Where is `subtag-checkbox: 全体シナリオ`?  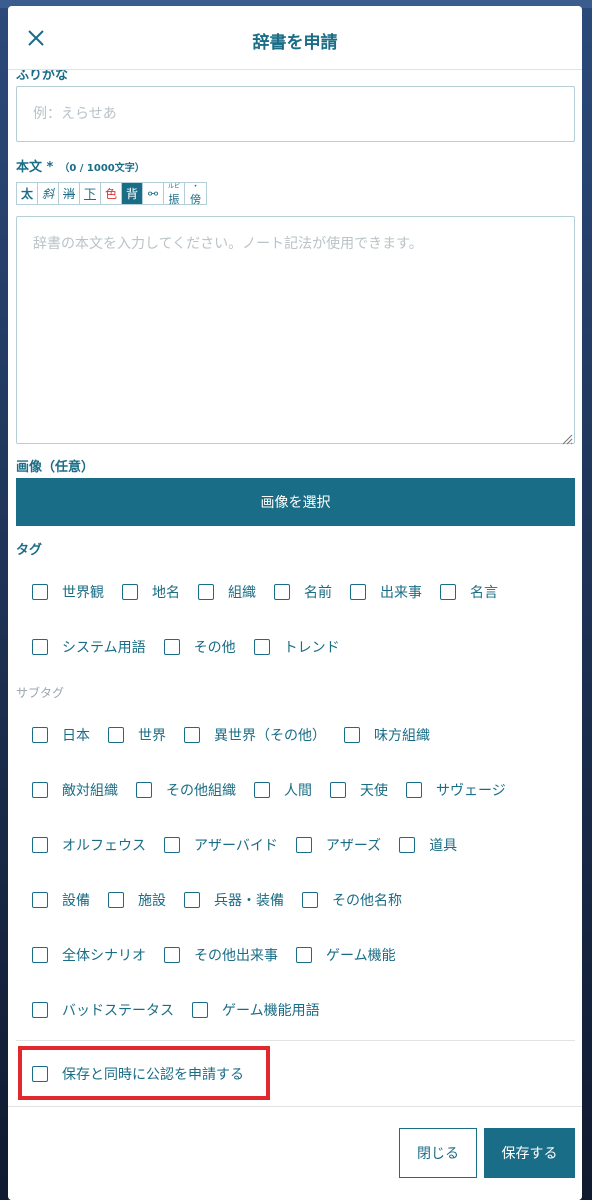 subtag-checkbox: 全体シナリオ is located at coordinates (89, 955).